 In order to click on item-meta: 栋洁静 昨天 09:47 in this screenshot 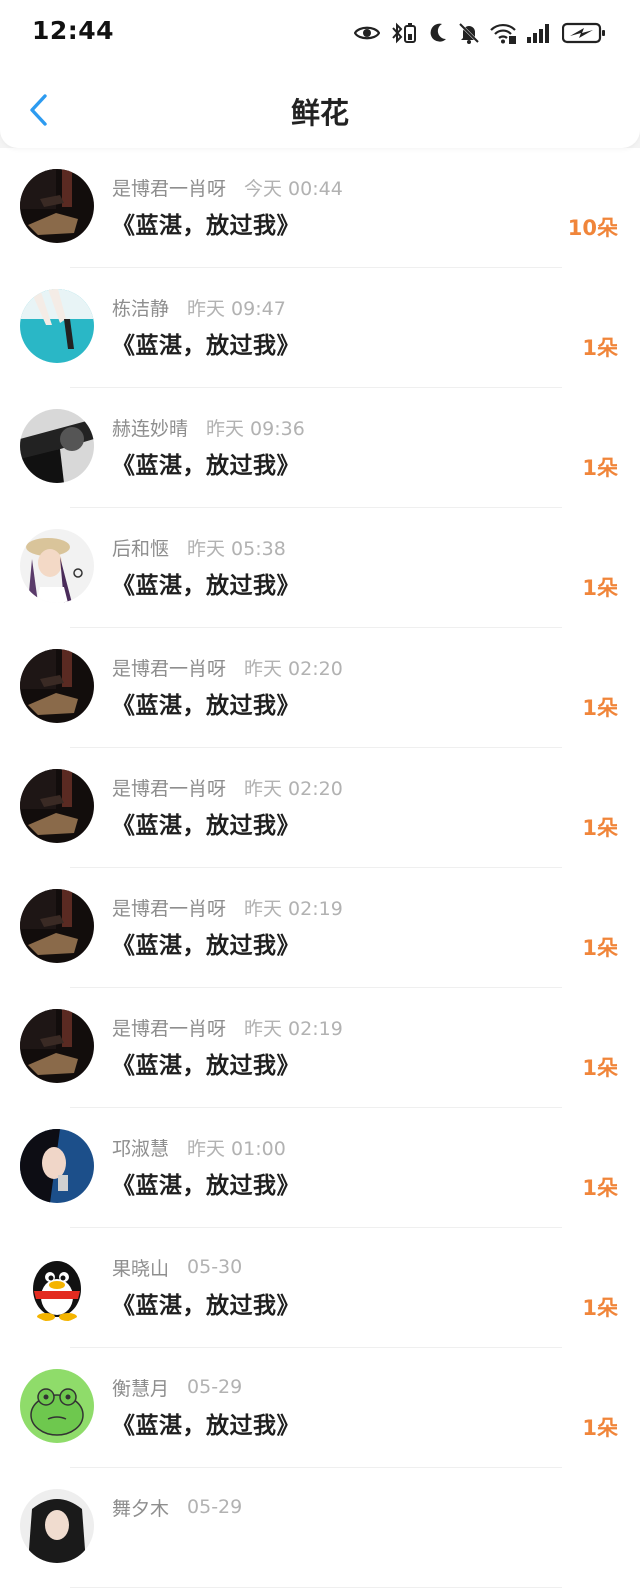, I will do `click(199, 307)`.